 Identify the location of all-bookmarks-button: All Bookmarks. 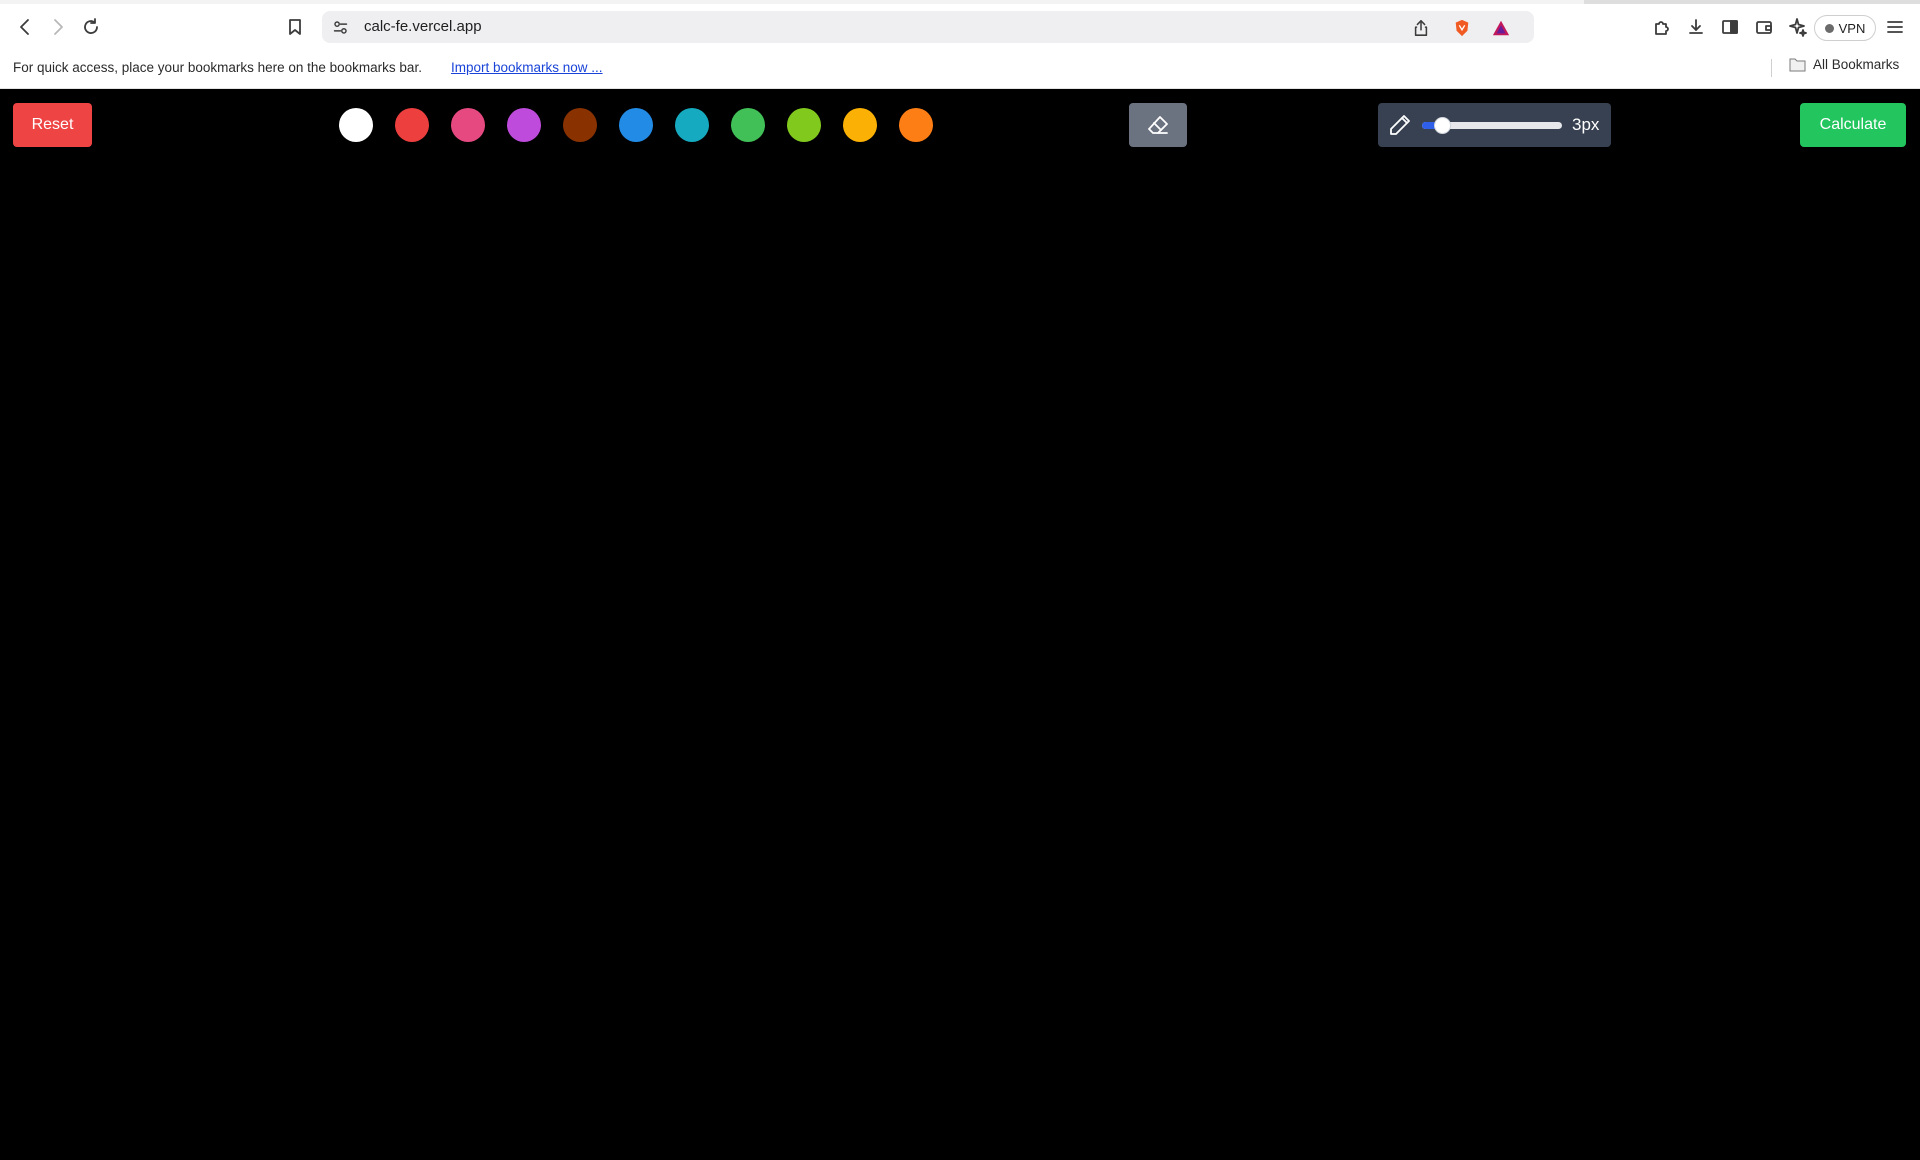
(1844, 64).